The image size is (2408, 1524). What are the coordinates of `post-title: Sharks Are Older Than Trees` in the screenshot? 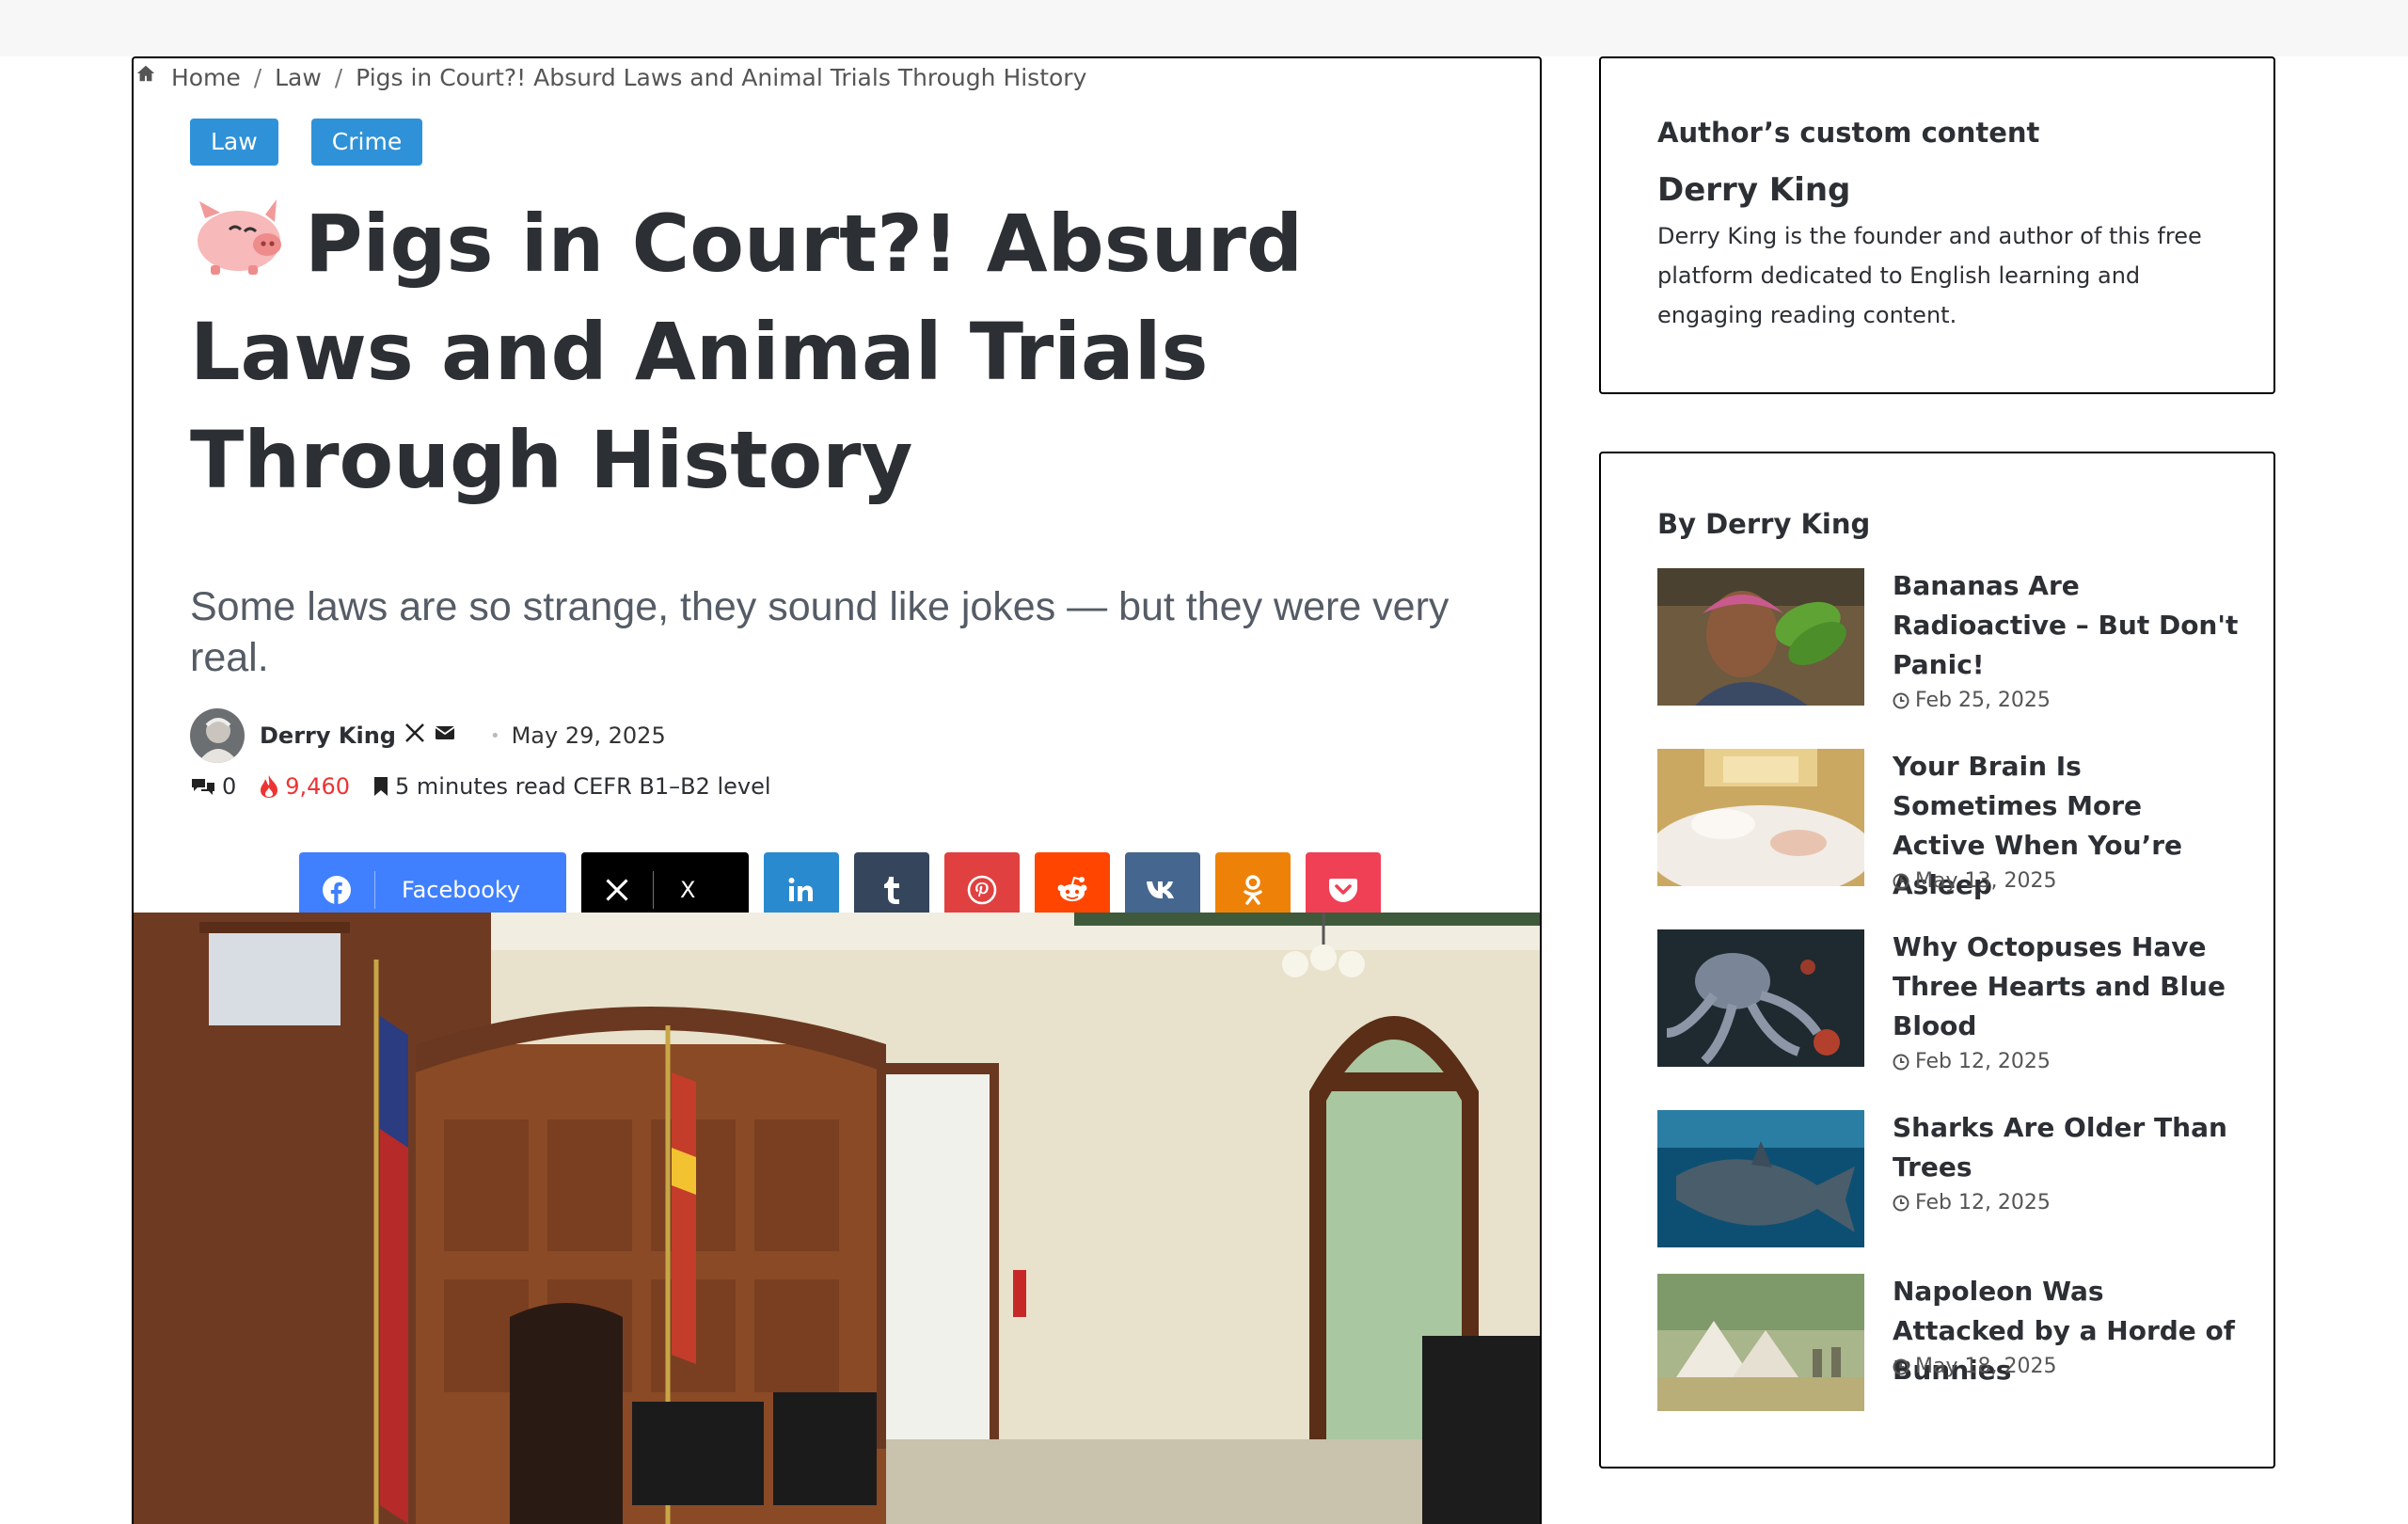 It's located at (2067, 1148).